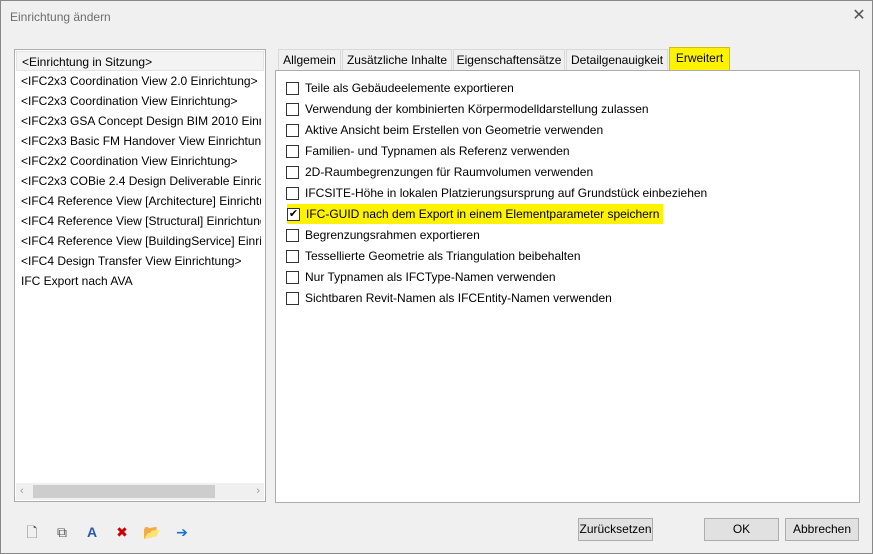 This screenshot has width=873, height=554. Describe the element at coordinates (741, 529) in the screenshot. I see `ok-button: OK` at that location.